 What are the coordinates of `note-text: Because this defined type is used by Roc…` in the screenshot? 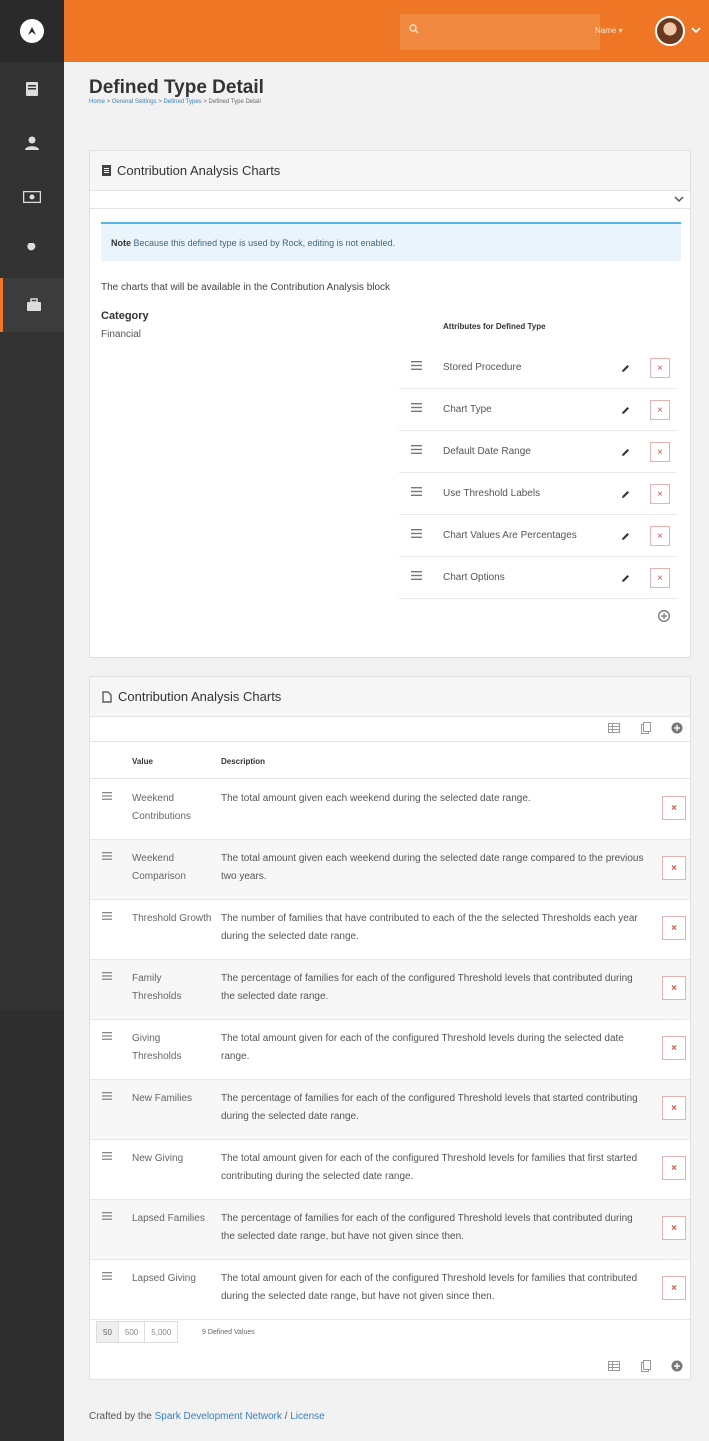 It's located at (264, 243).